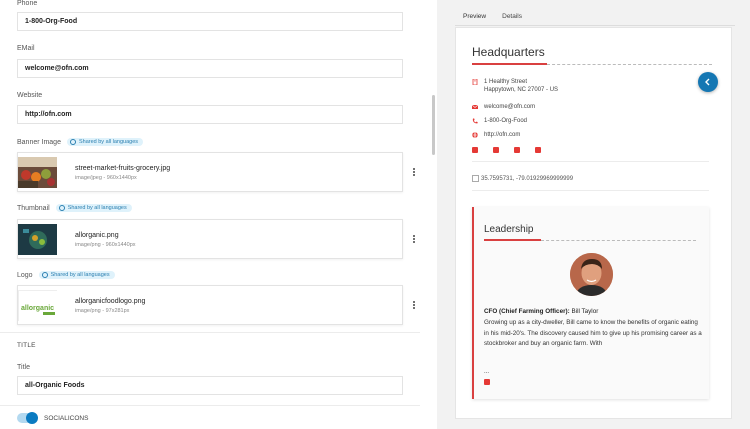 This screenshot has width=750, height=429. What do you see at coordinates (512, 240) in the screenshot?
I see `leadership-underline` at bounding box center [512, 240].